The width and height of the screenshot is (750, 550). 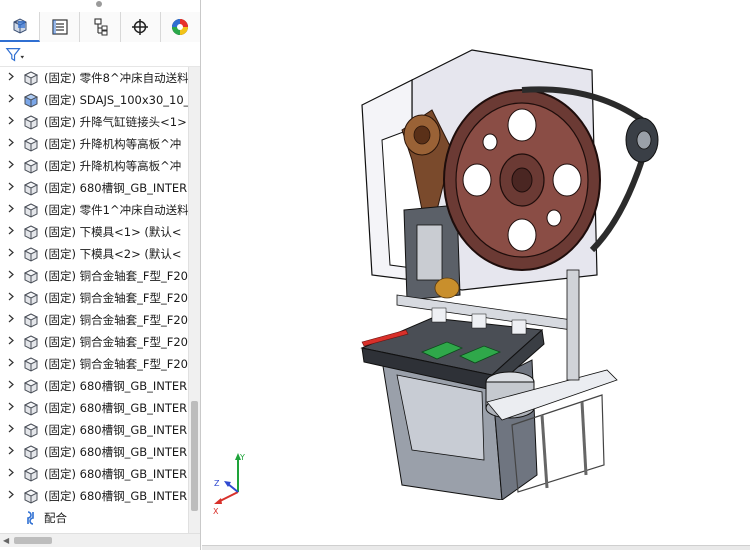 I want to click on tree-item: (固定) 升降气缸链接头<1>, so click(x=94, y=122).